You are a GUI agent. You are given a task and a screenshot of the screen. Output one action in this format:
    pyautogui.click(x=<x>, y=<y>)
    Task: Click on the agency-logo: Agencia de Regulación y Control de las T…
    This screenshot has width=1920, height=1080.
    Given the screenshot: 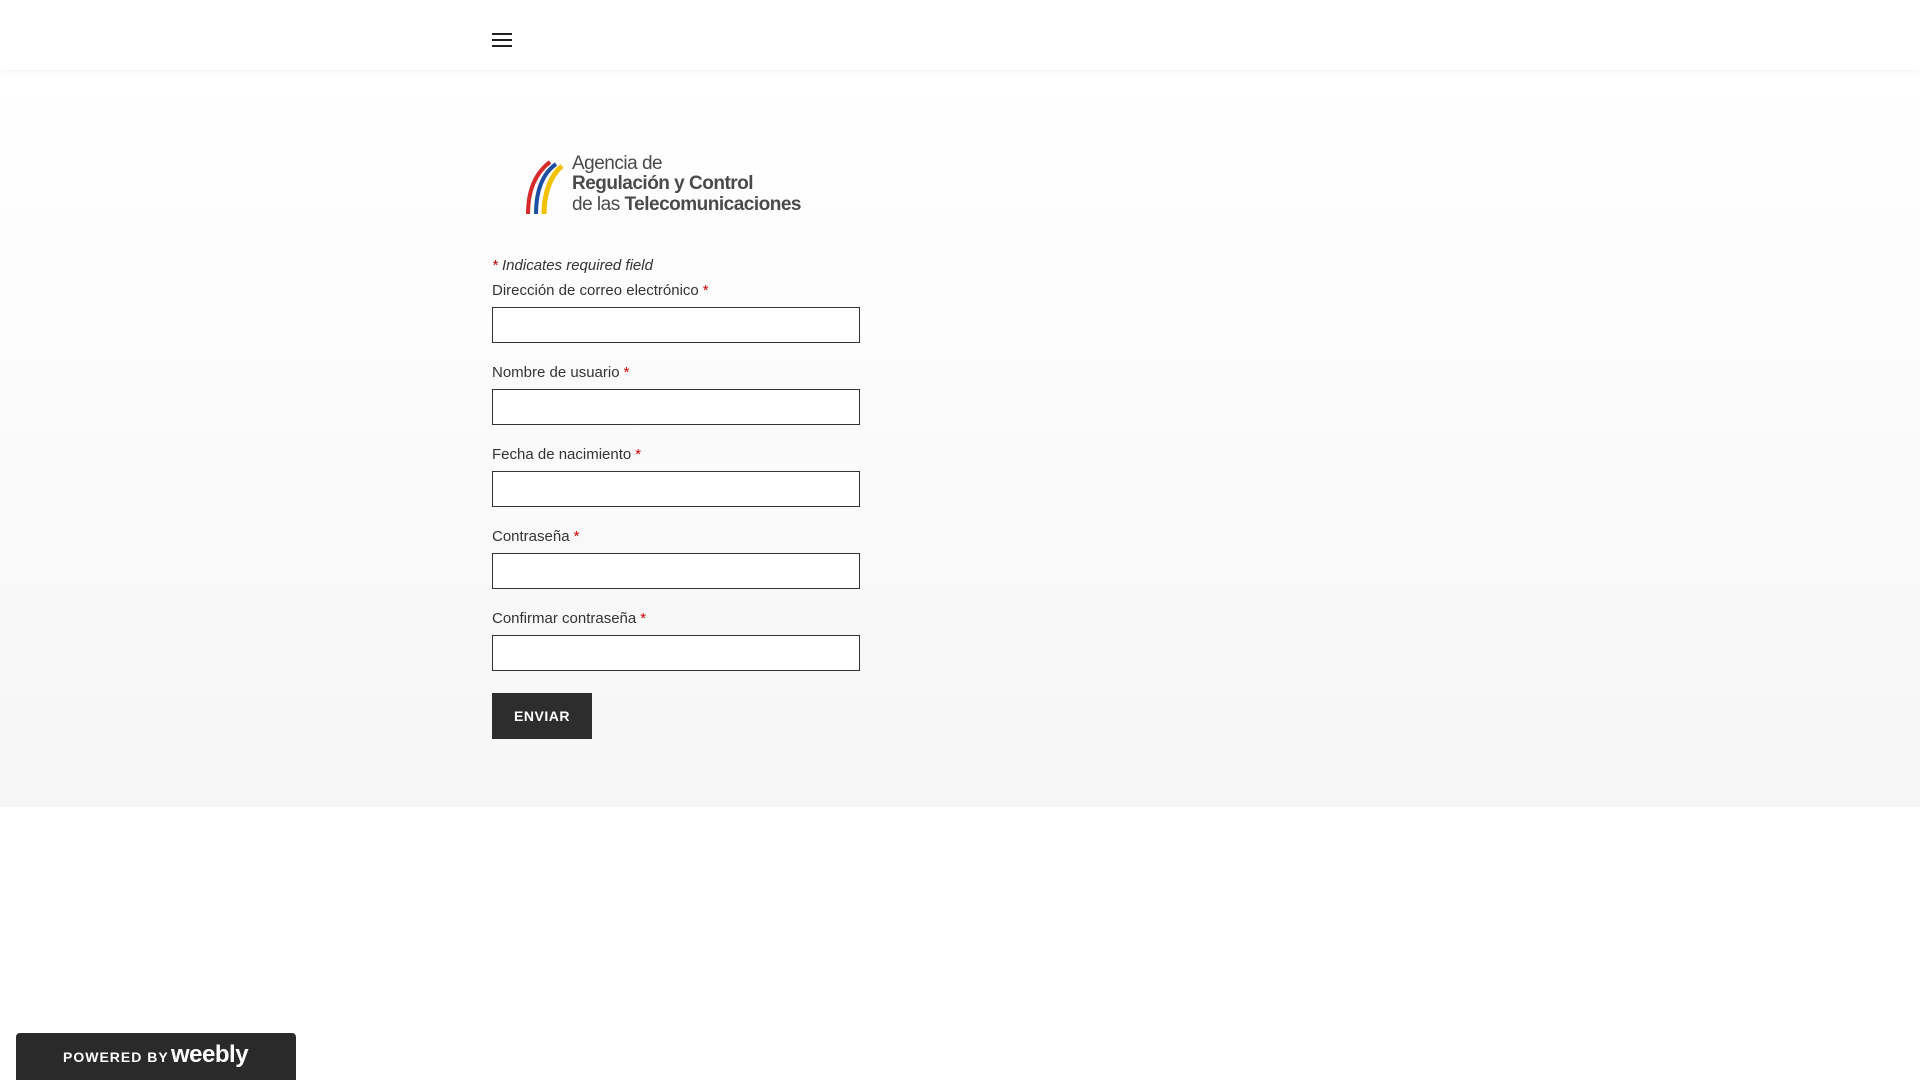 What is the action you would take?
    pyautogui.click(x=657, y=187)
    